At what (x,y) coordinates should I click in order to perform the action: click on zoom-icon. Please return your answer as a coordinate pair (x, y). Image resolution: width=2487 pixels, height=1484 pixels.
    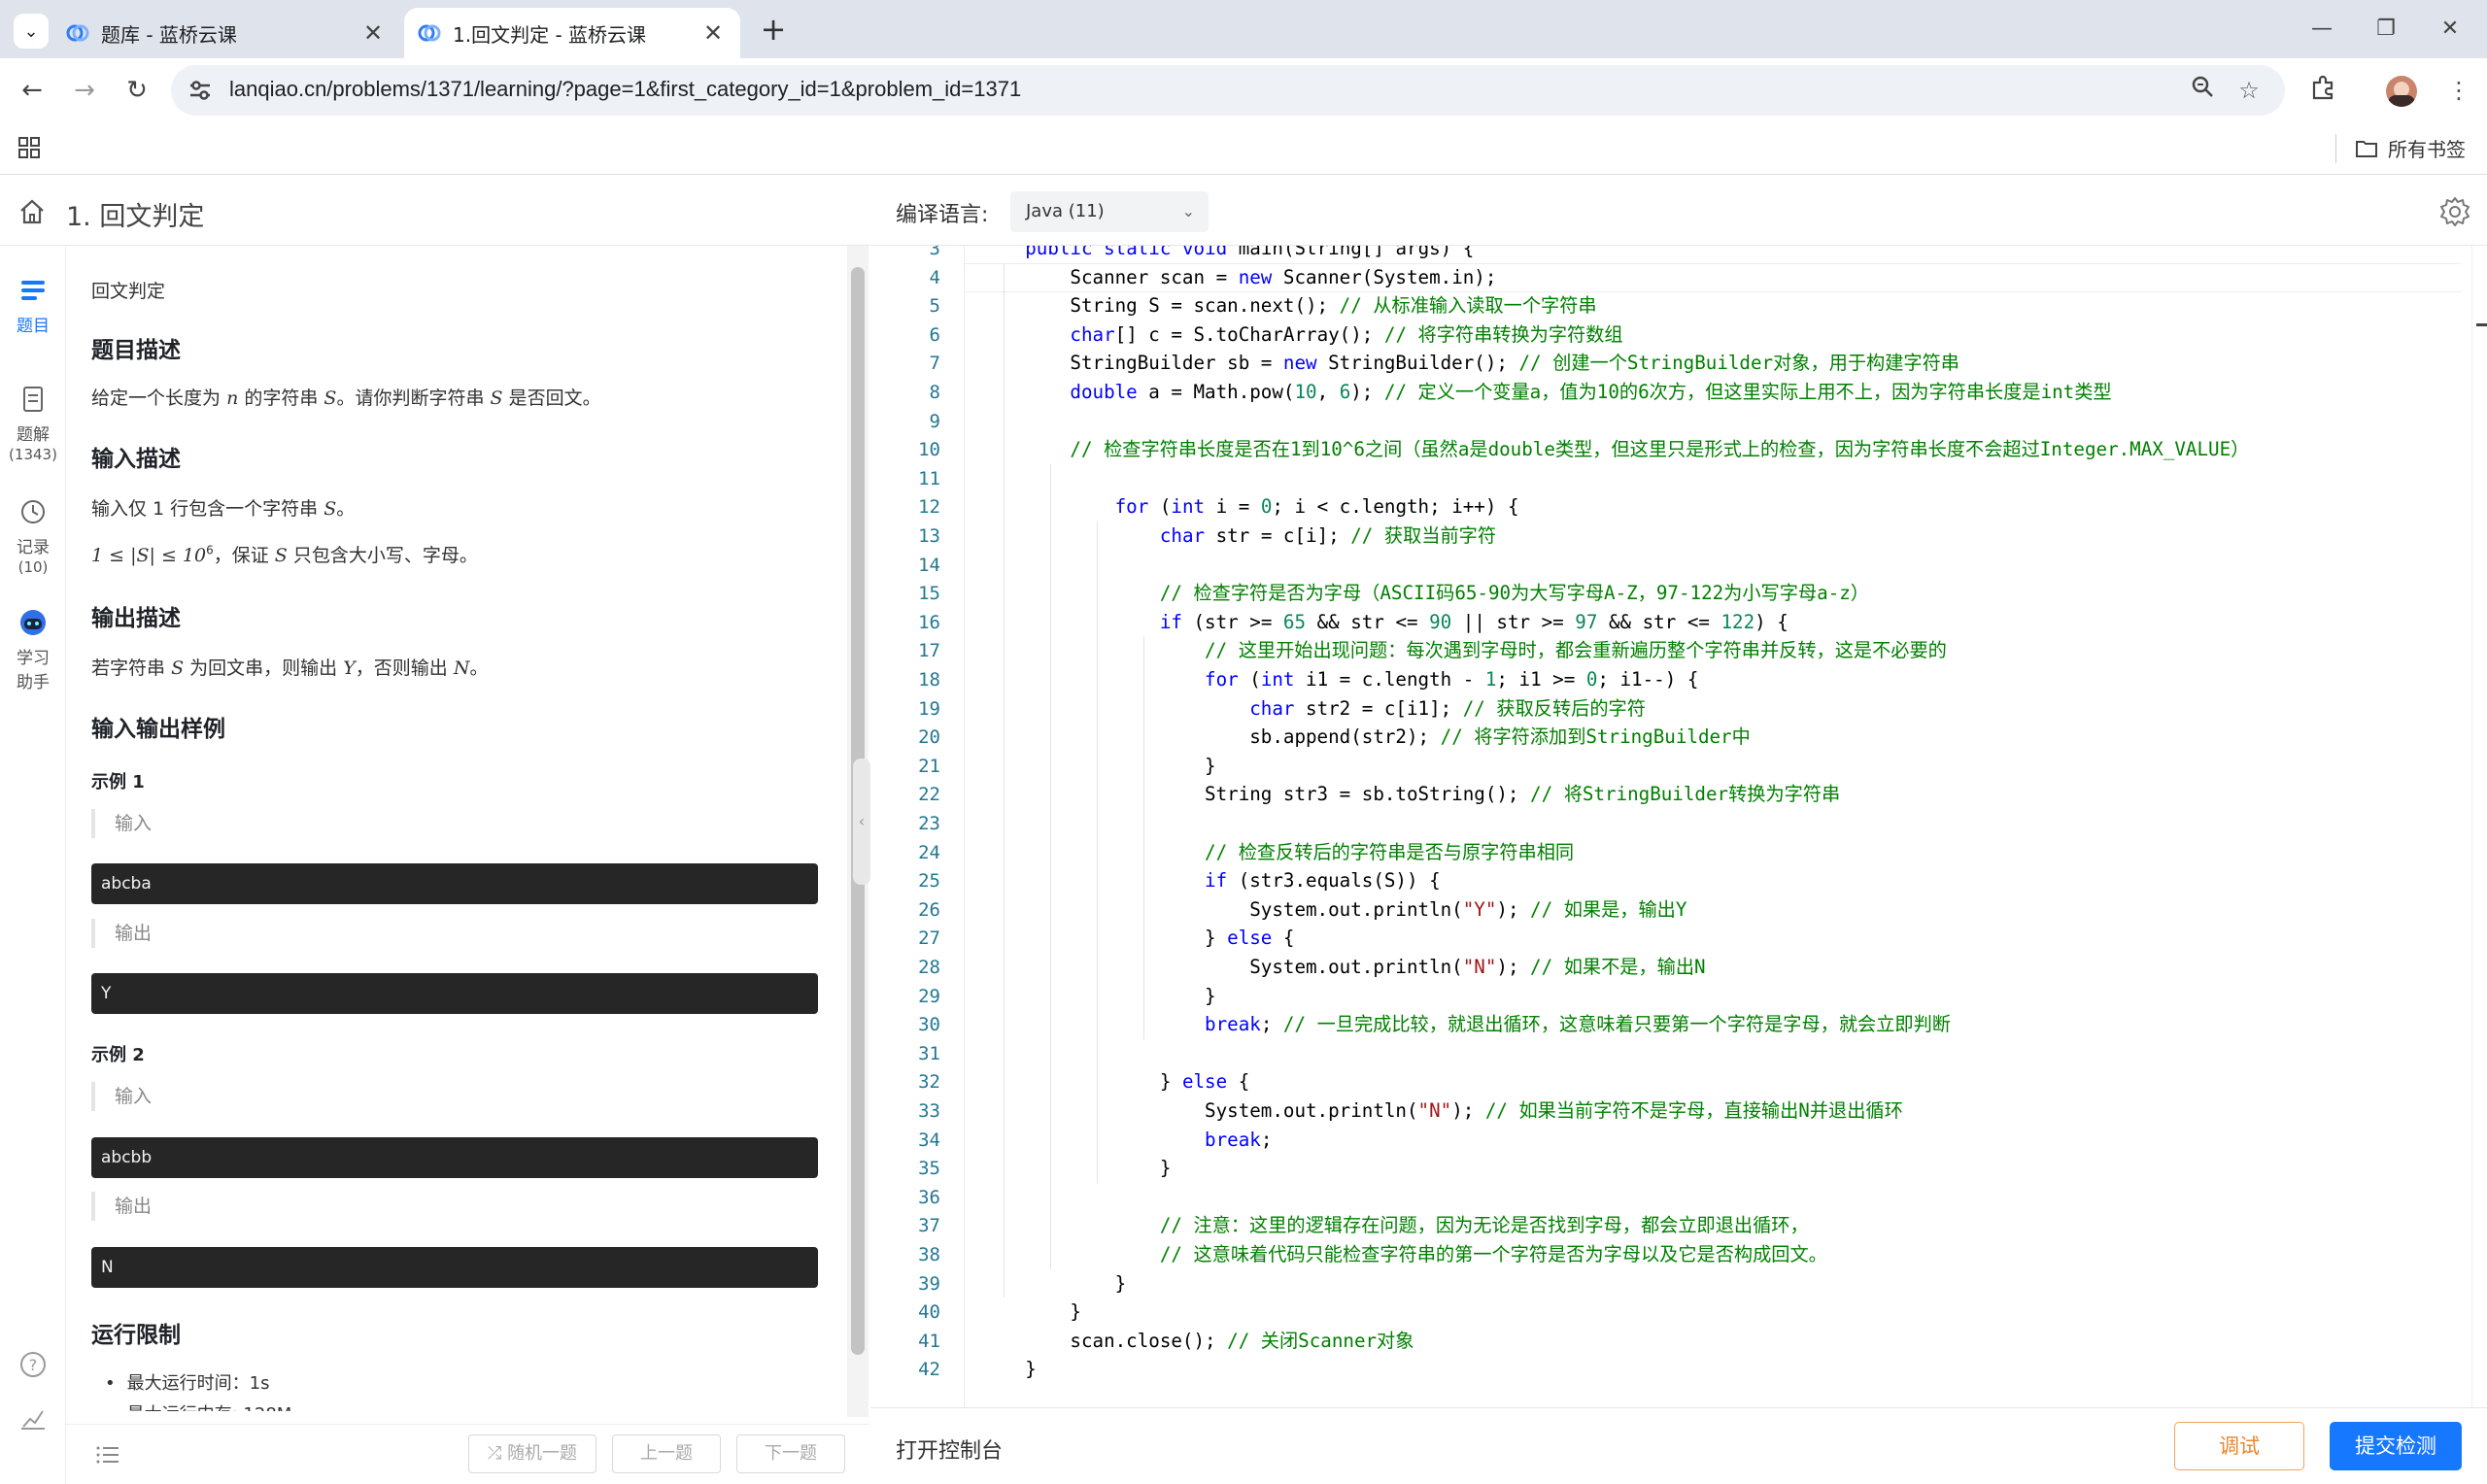
    Looking at the image, I should click on (2202, 90).